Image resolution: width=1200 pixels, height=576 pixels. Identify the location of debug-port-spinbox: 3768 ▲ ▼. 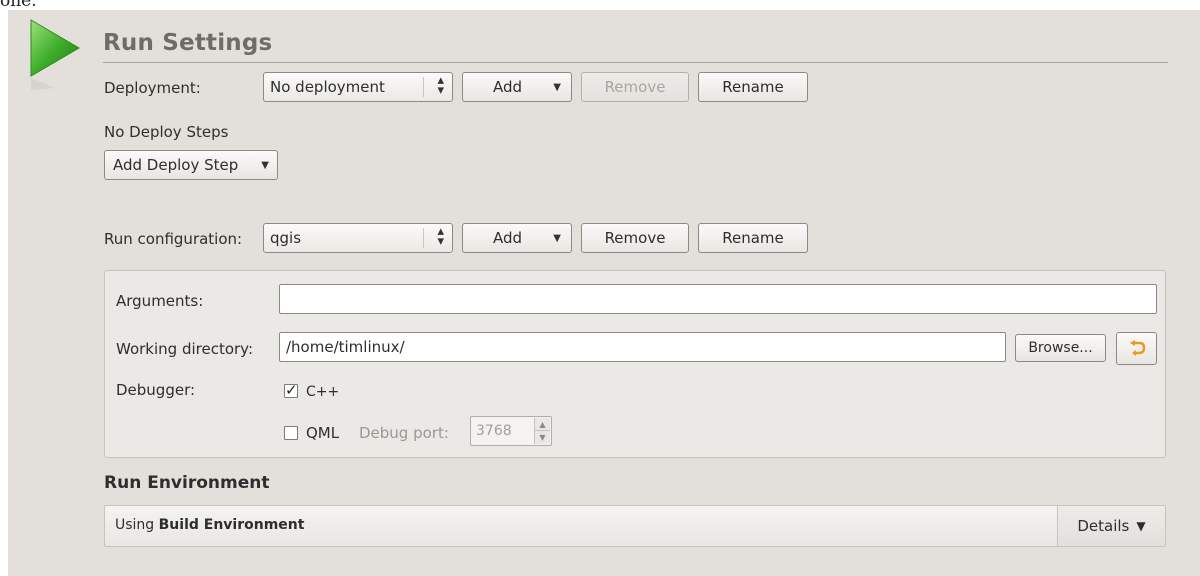
(511, 431).